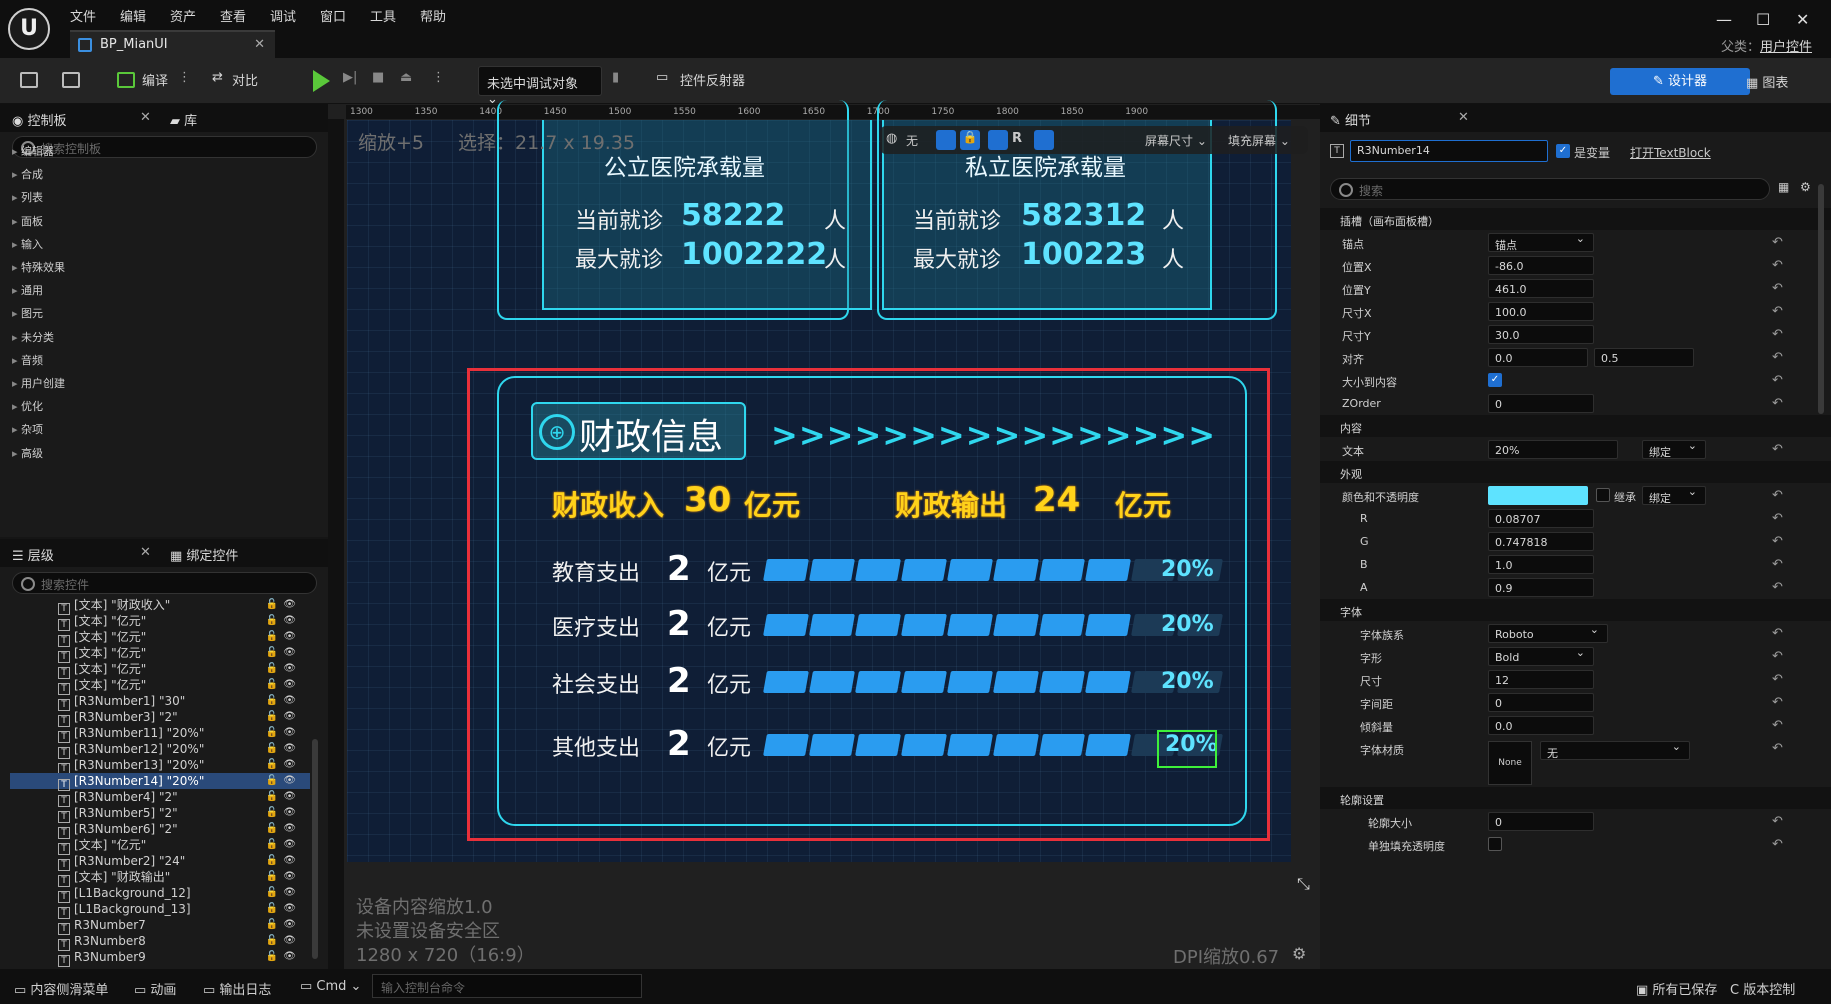  I want to click on hierarchy-row: T [R3Number1] "30" 🔓 👁, so click(160, 702).